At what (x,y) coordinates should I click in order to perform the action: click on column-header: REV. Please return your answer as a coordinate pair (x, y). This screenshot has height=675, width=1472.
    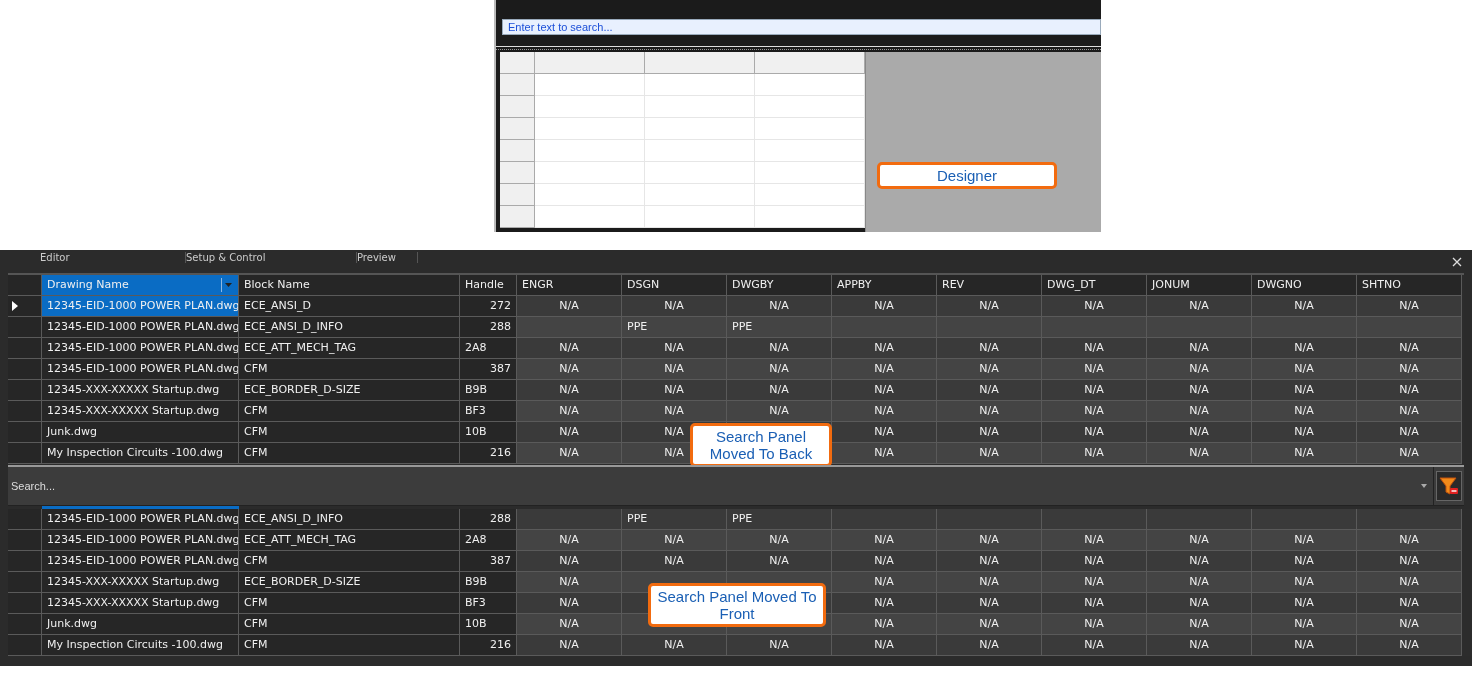
    Looking at the image, I should click on (989, 285).